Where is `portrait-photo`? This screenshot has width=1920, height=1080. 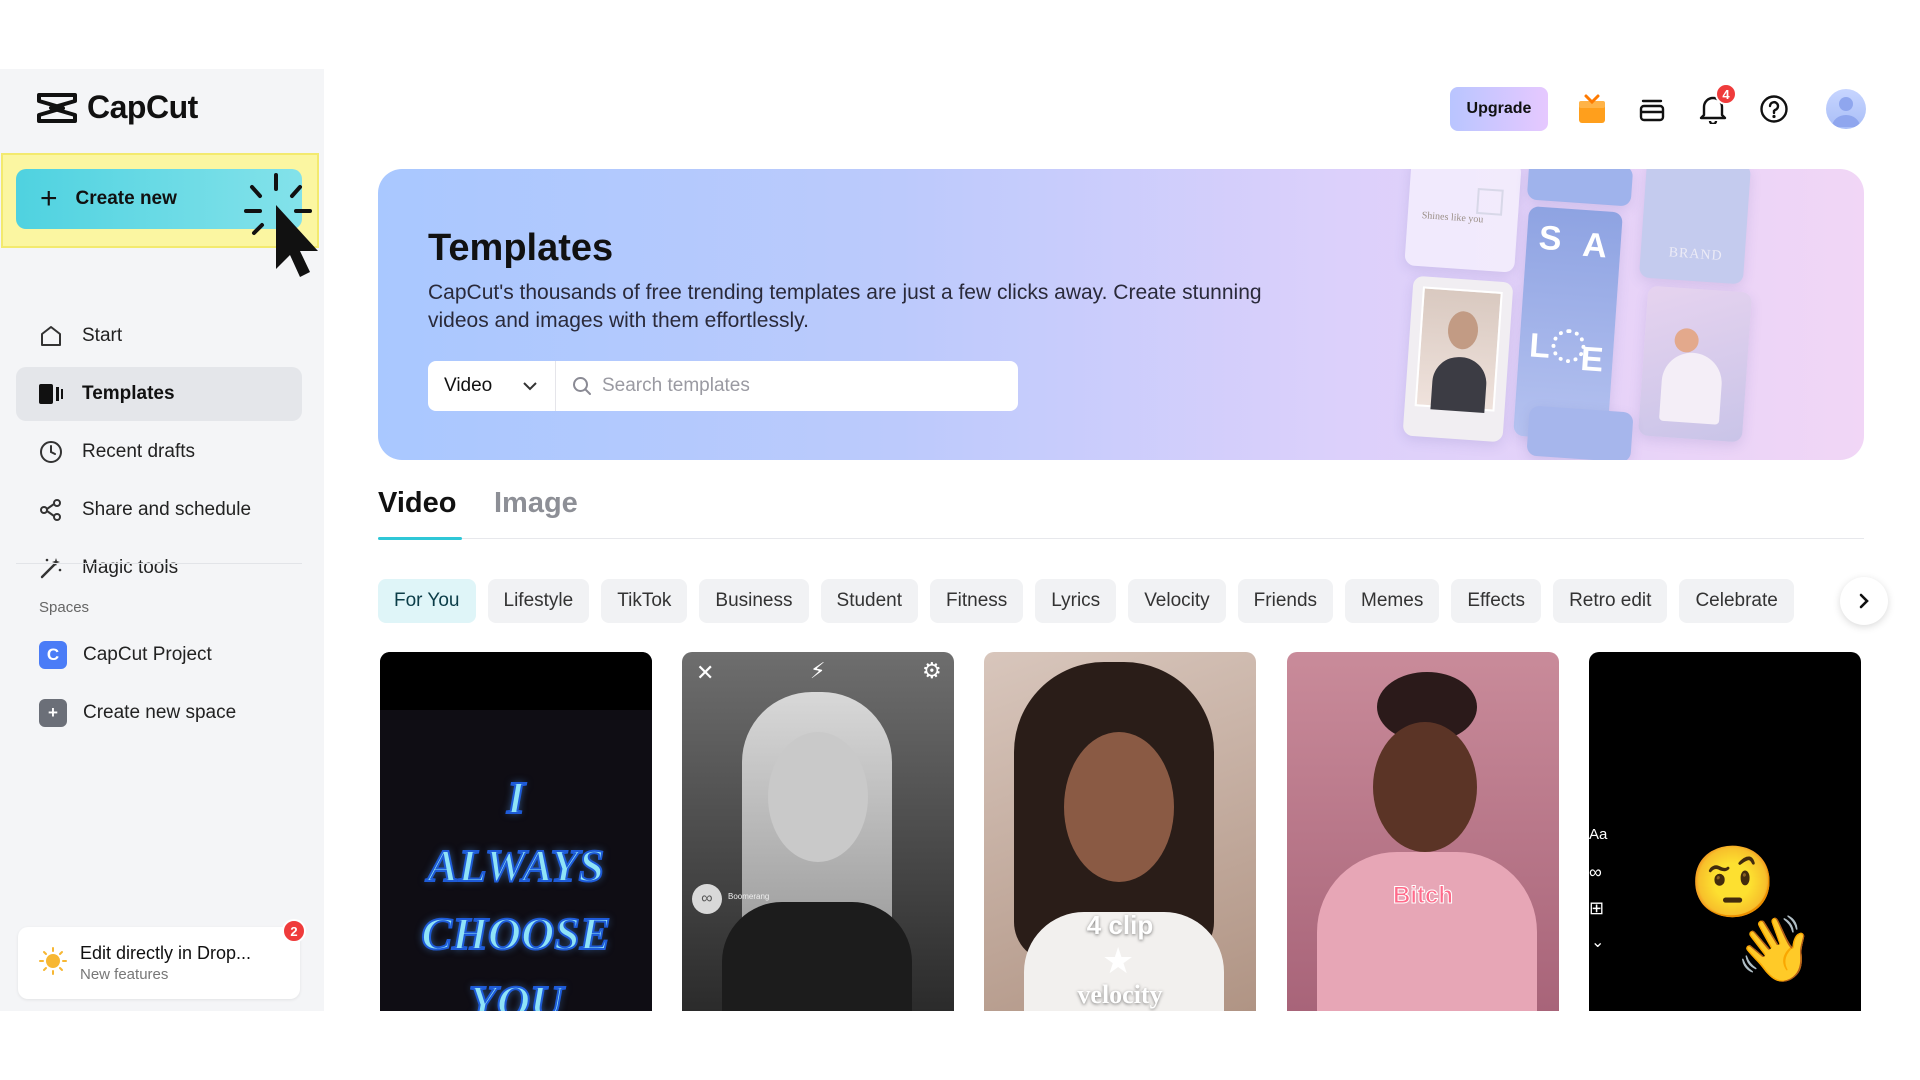
portrait-photo is located at coordinates (1458, 349).